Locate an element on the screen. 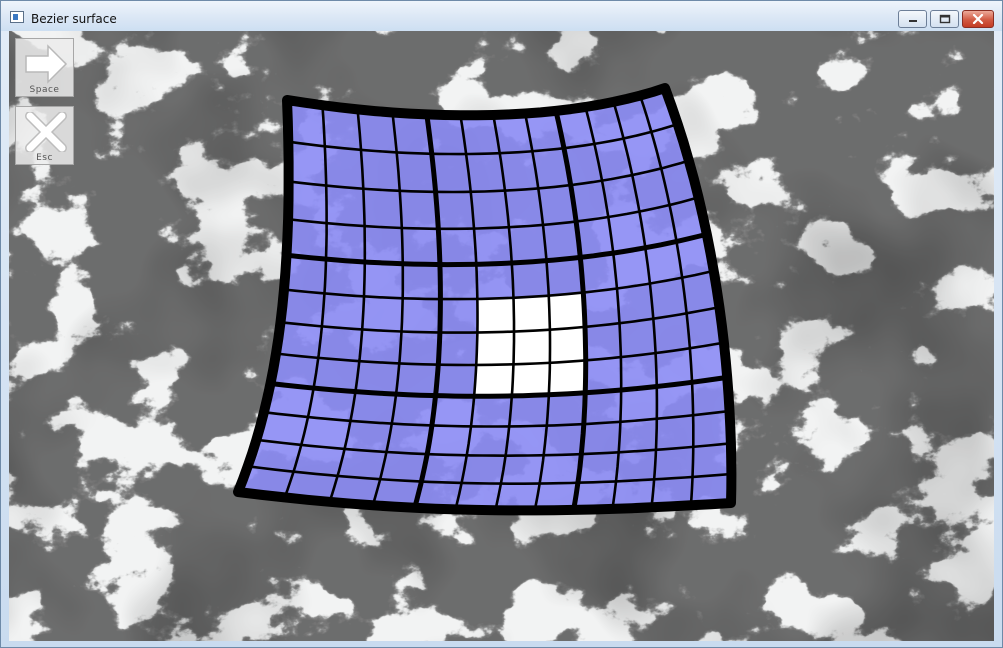 The image size is (1003, 648). minimize-icon is located at coordinates (912, 21).